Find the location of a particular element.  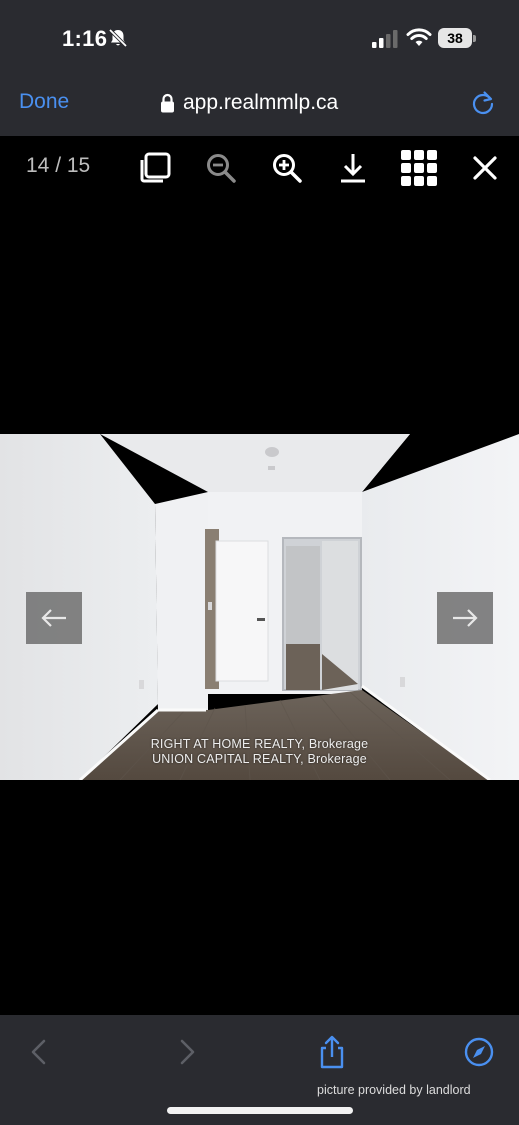

copy-icon is located at coordinates (155, 168).